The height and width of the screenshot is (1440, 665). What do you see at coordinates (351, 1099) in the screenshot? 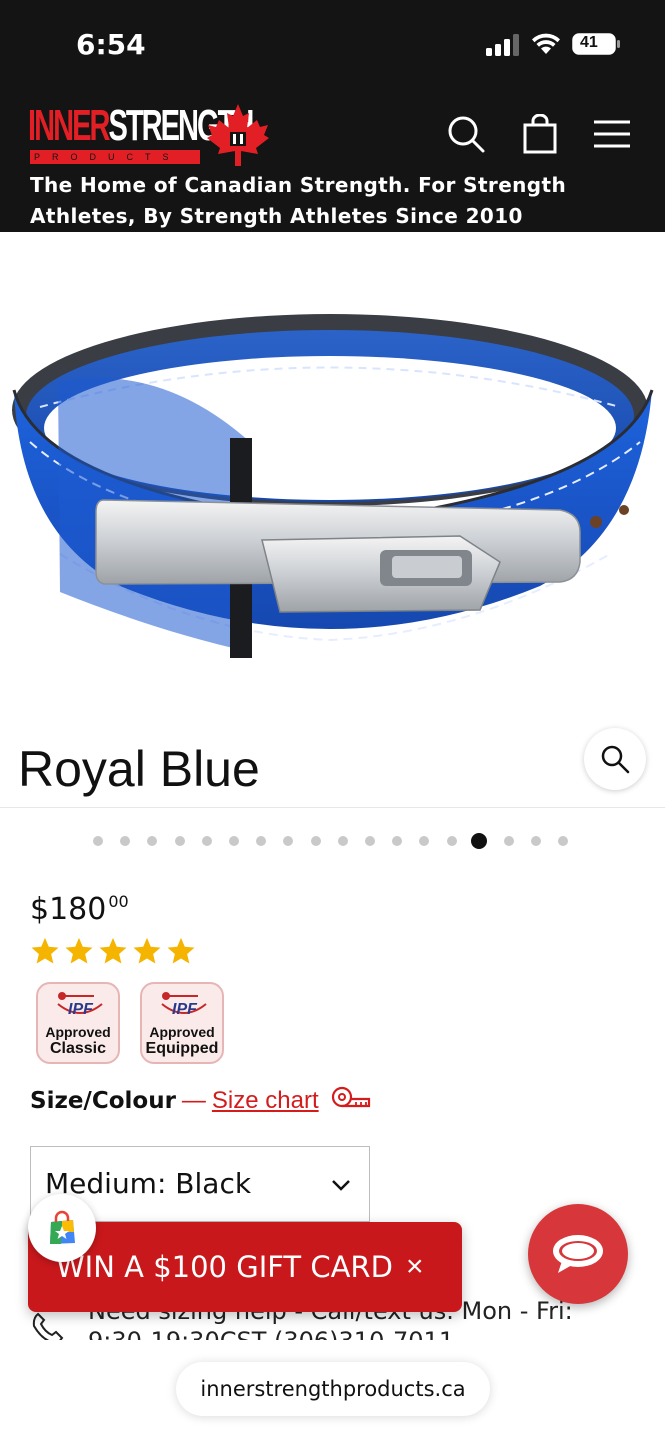
I see `tape-measure-icon` at bounding box center [351, 1099].